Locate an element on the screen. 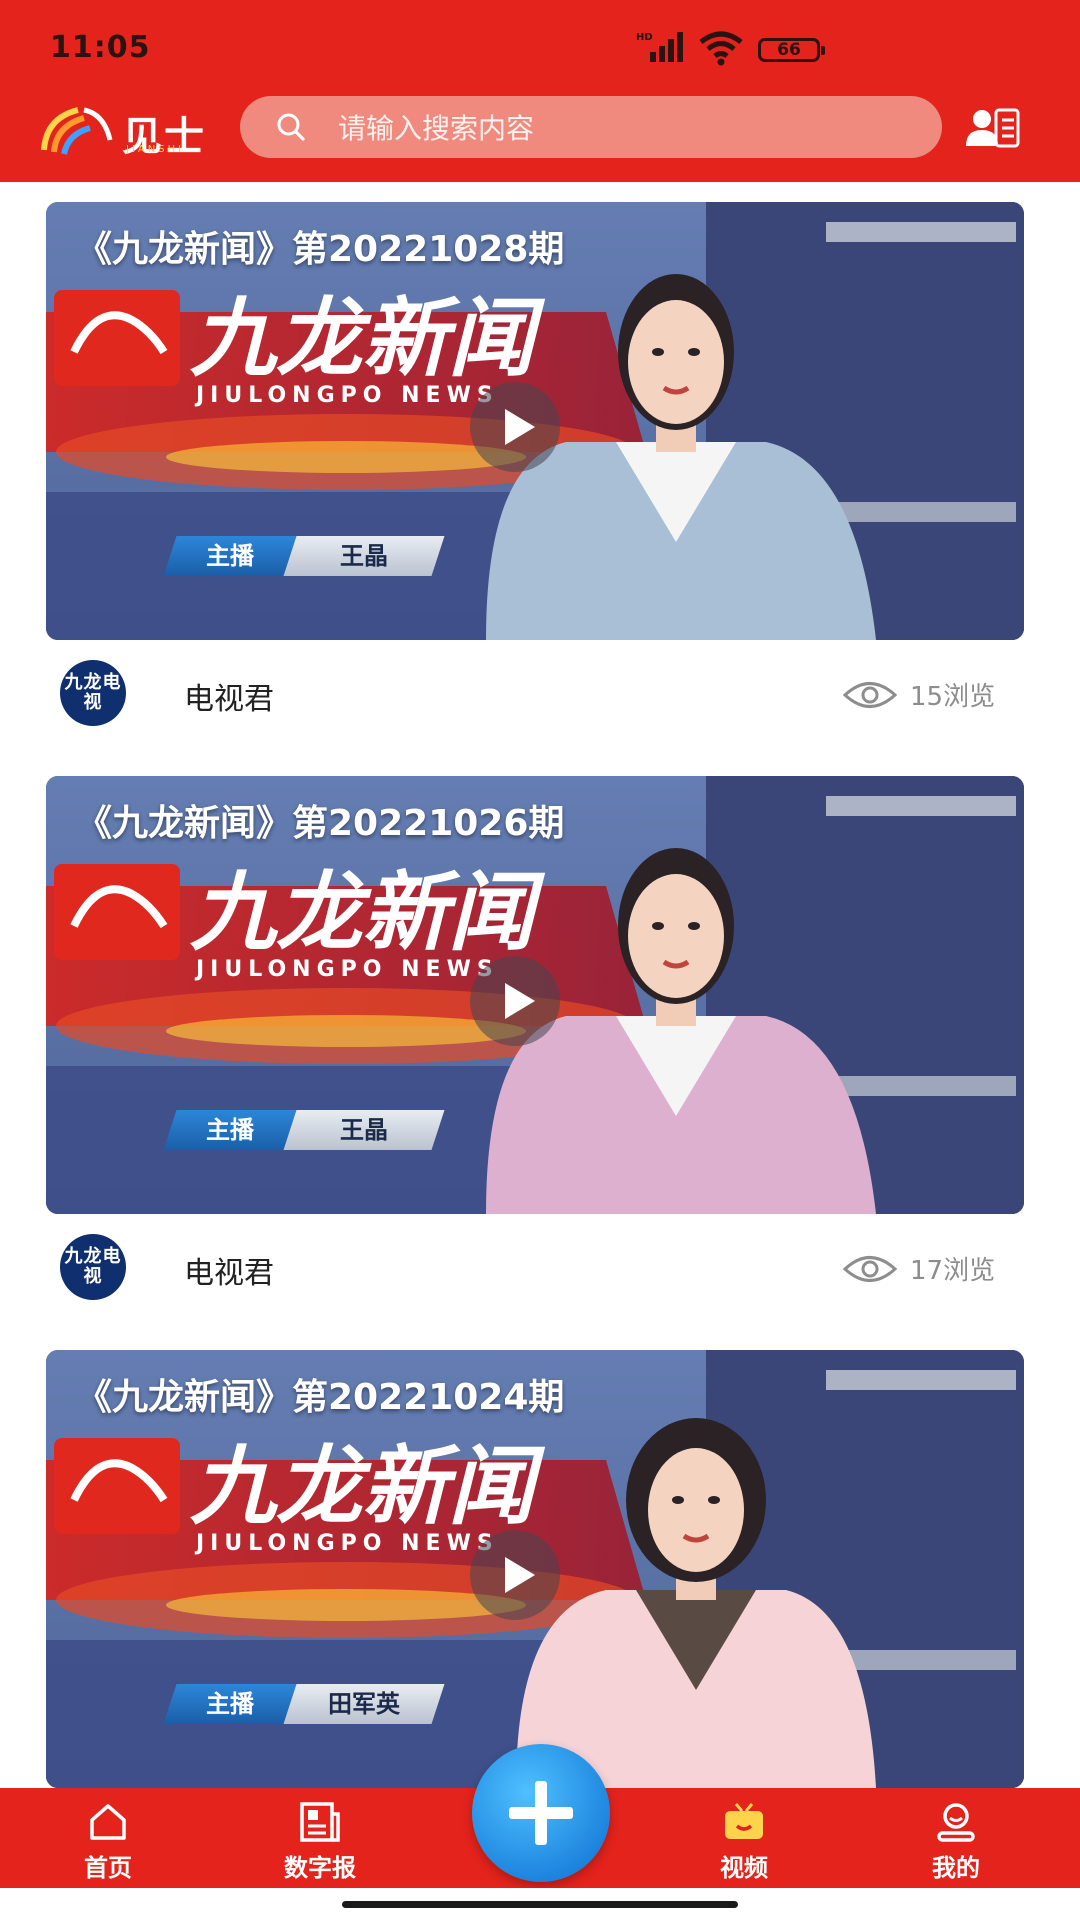 This screenshot has width=1080, height=1920. tab-mine: 我的 is located at coordinates (956, 1838).